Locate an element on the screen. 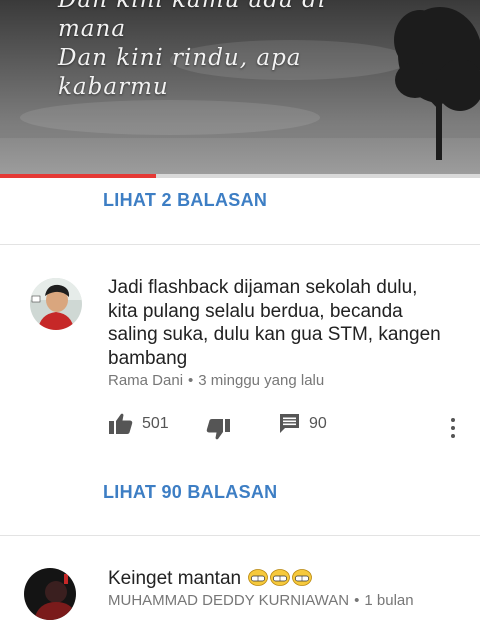 This screenshot has height=620, width=480. comment-text-line: Jadi flashback dijaman sekolah dulu, is located at coordinates (263, 287).